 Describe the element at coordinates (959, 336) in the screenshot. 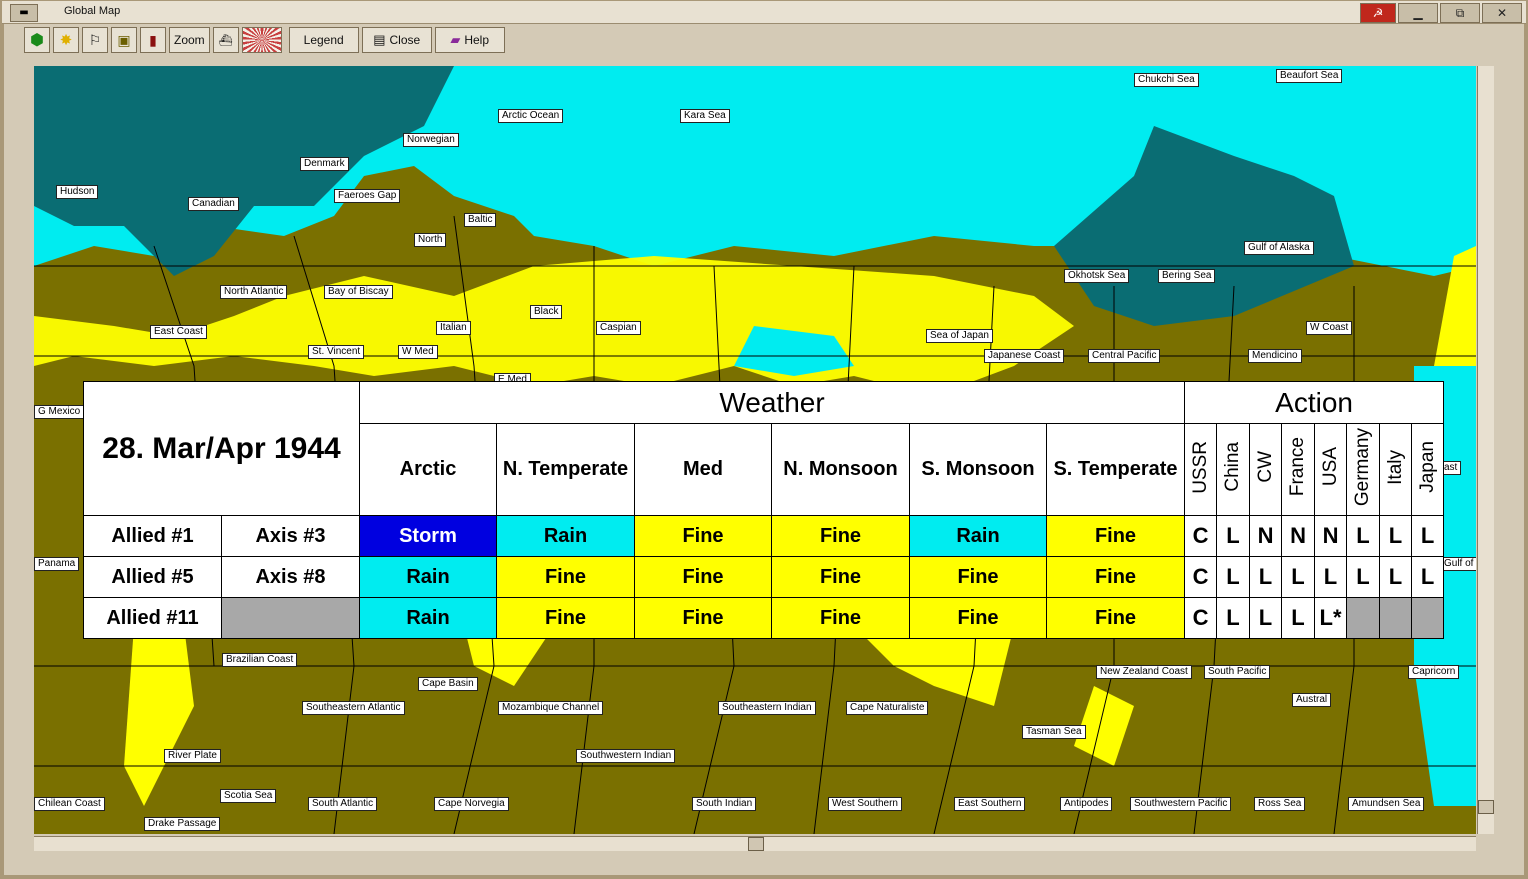

I see `map-label: Sea of Japan` at that location.